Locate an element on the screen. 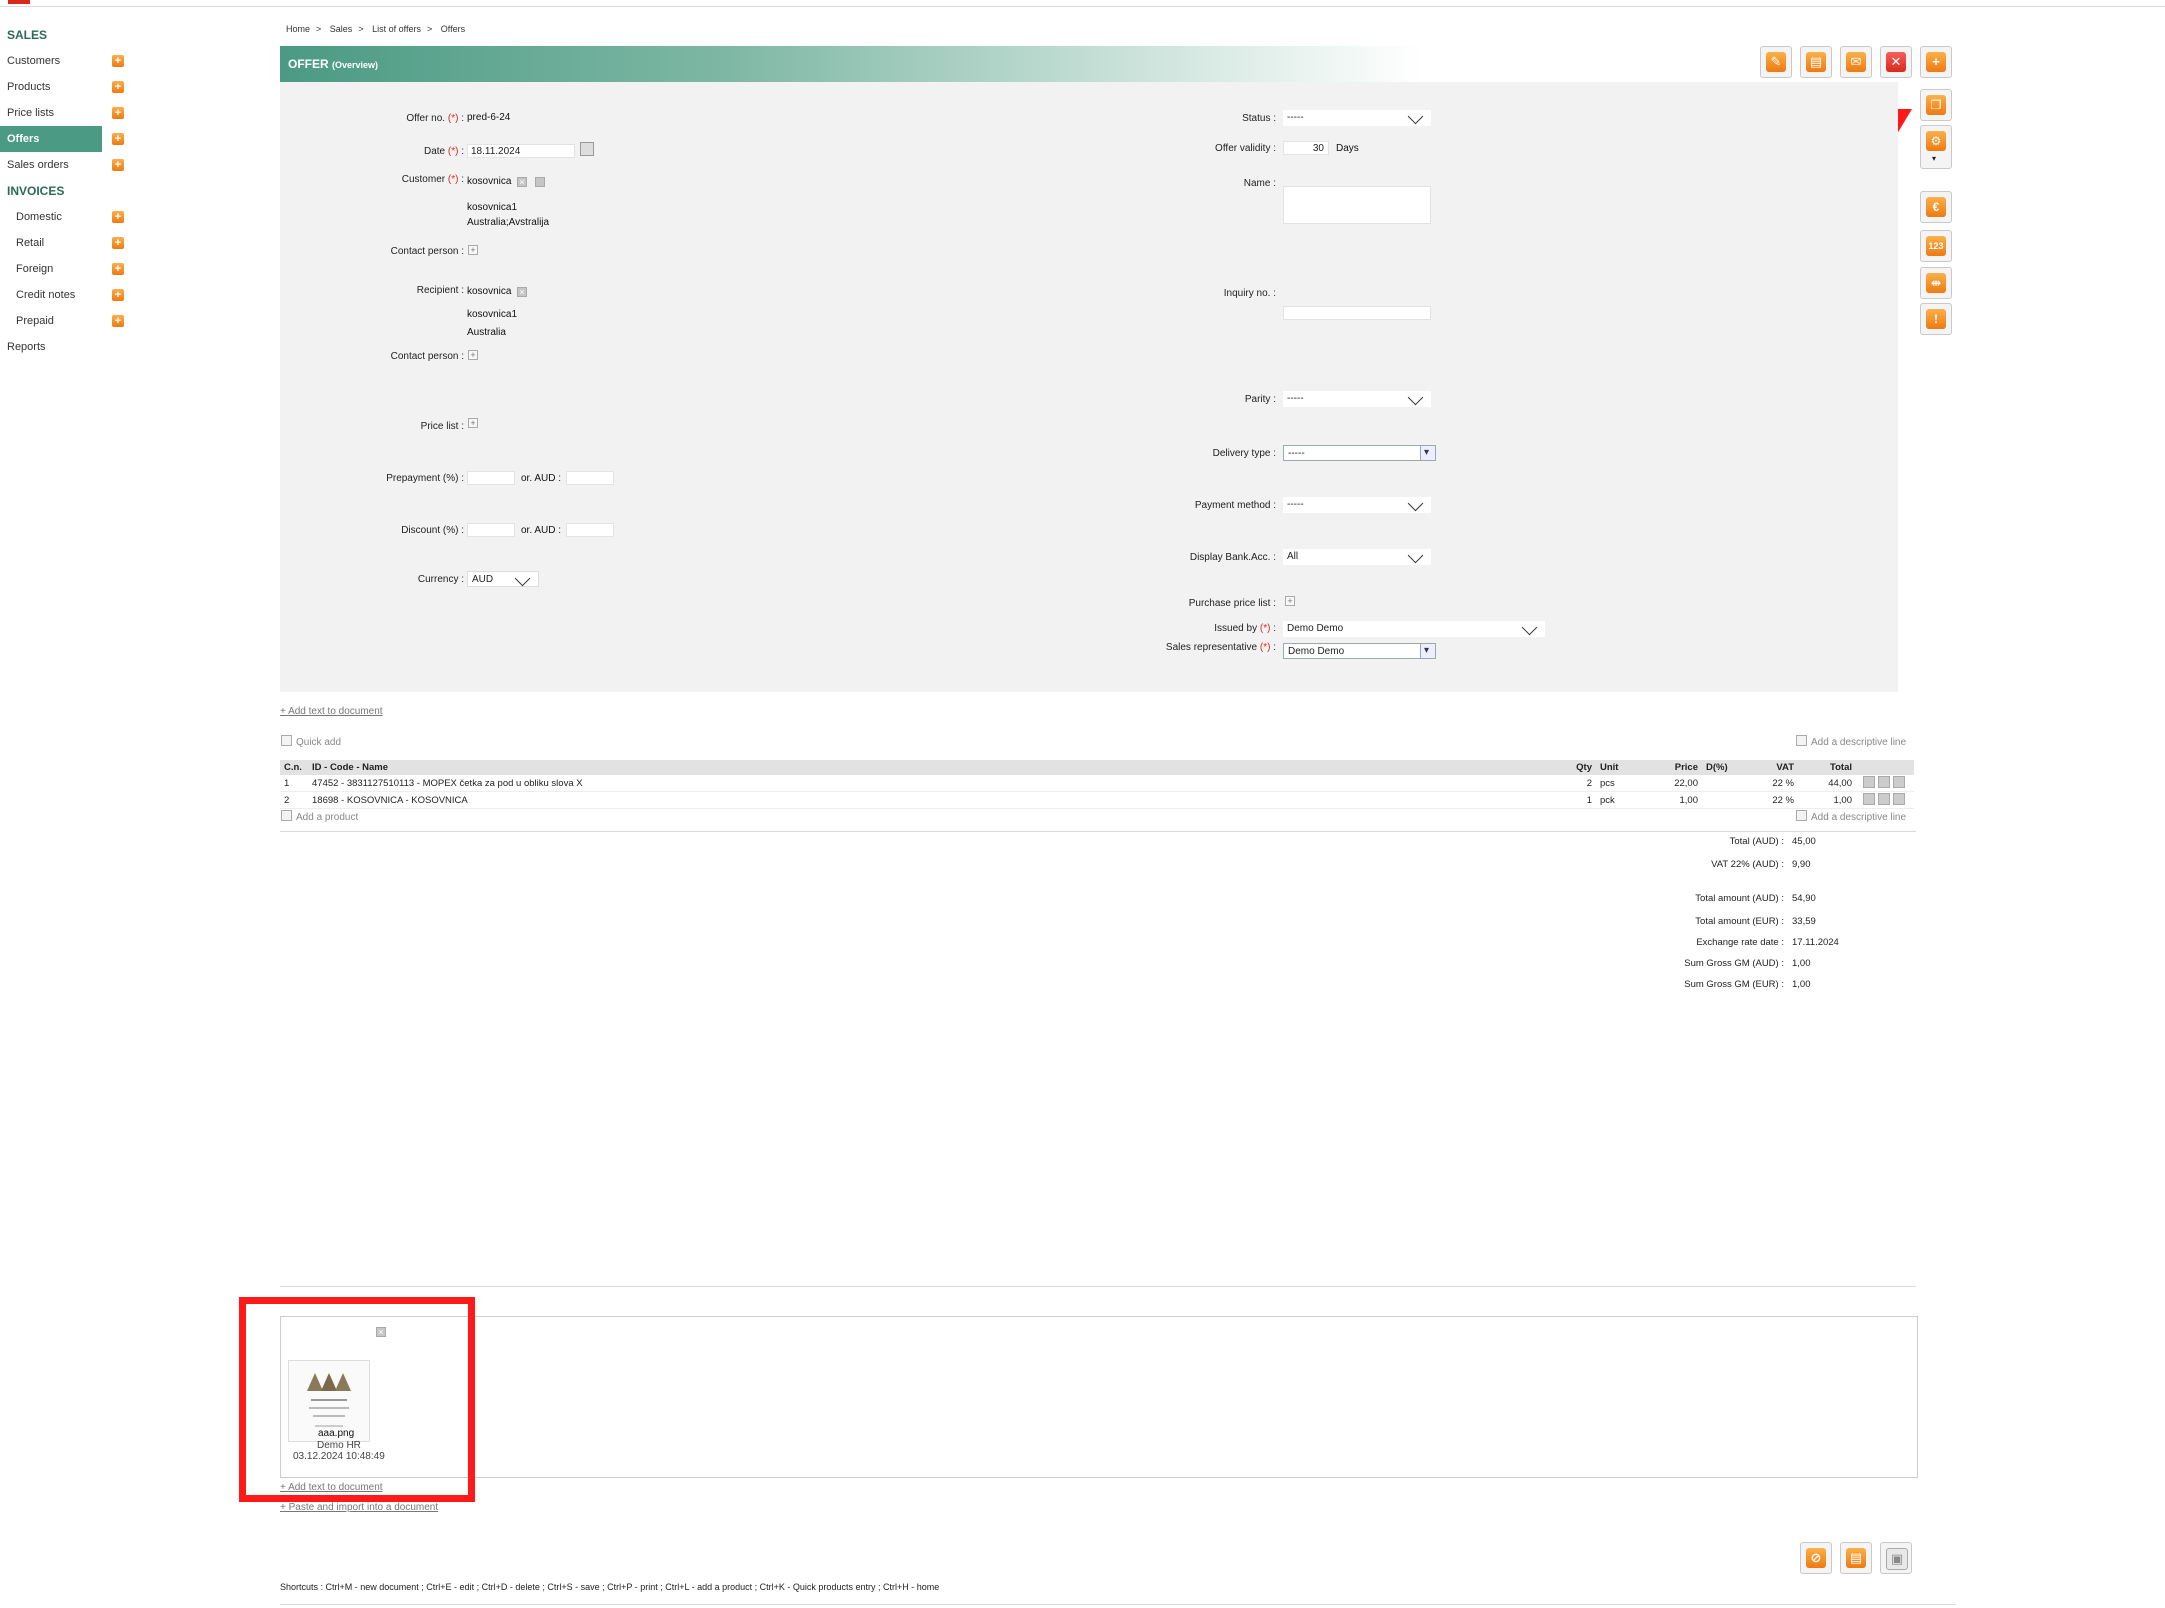 This screenshot has width=2165, height=1608. new-document-button: + is located at coordinates (1936, 62).